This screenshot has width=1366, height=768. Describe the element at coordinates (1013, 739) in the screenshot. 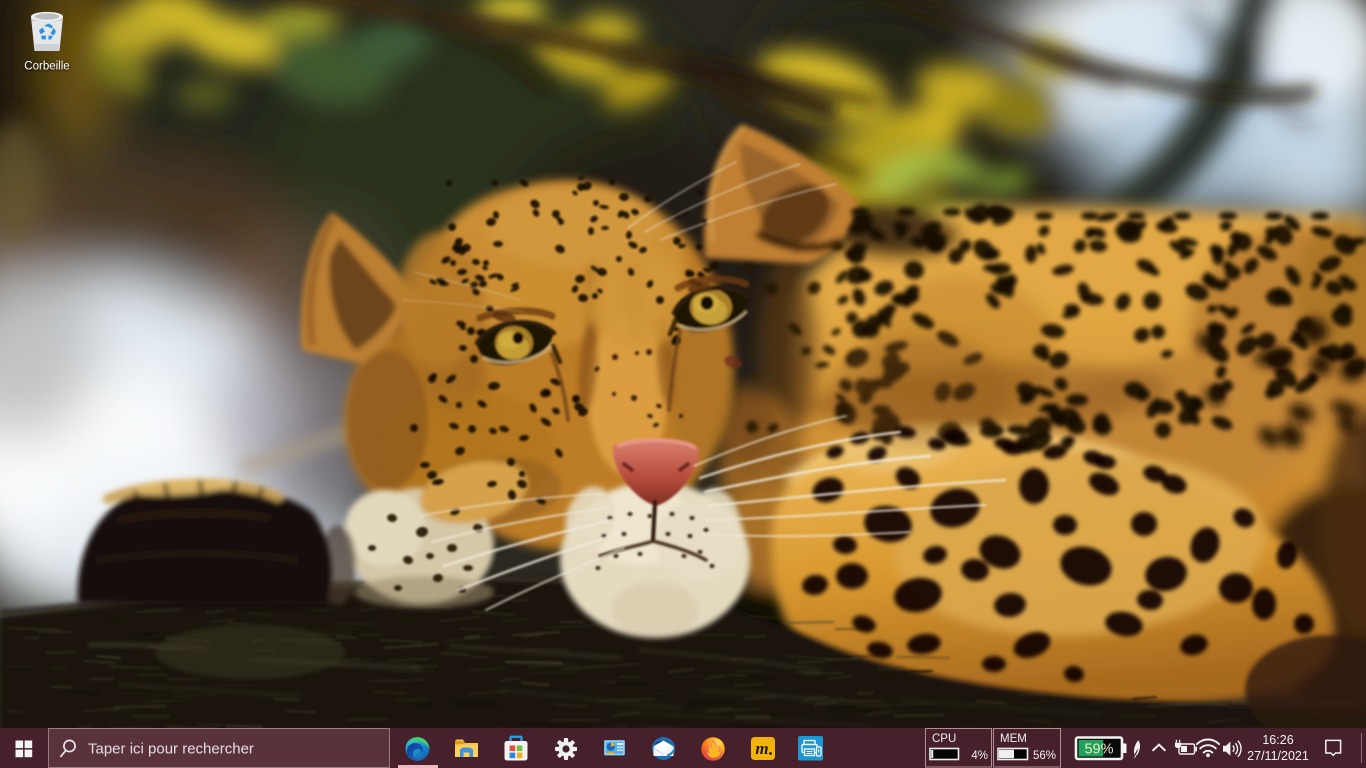

I see `svg-text: MEM` at that location.